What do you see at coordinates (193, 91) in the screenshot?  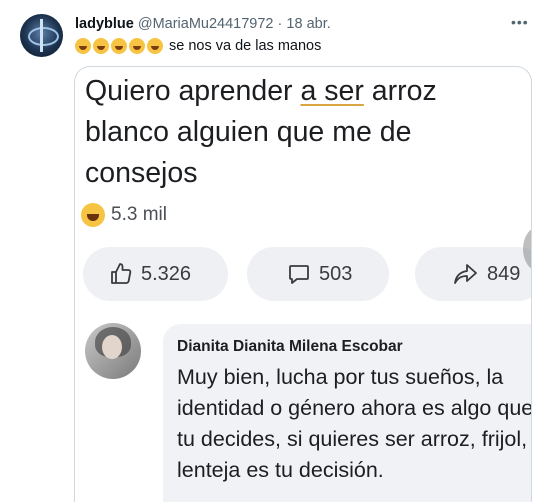 I see `post-text-before: Quiero aprender` at bounding box center [193, 91].